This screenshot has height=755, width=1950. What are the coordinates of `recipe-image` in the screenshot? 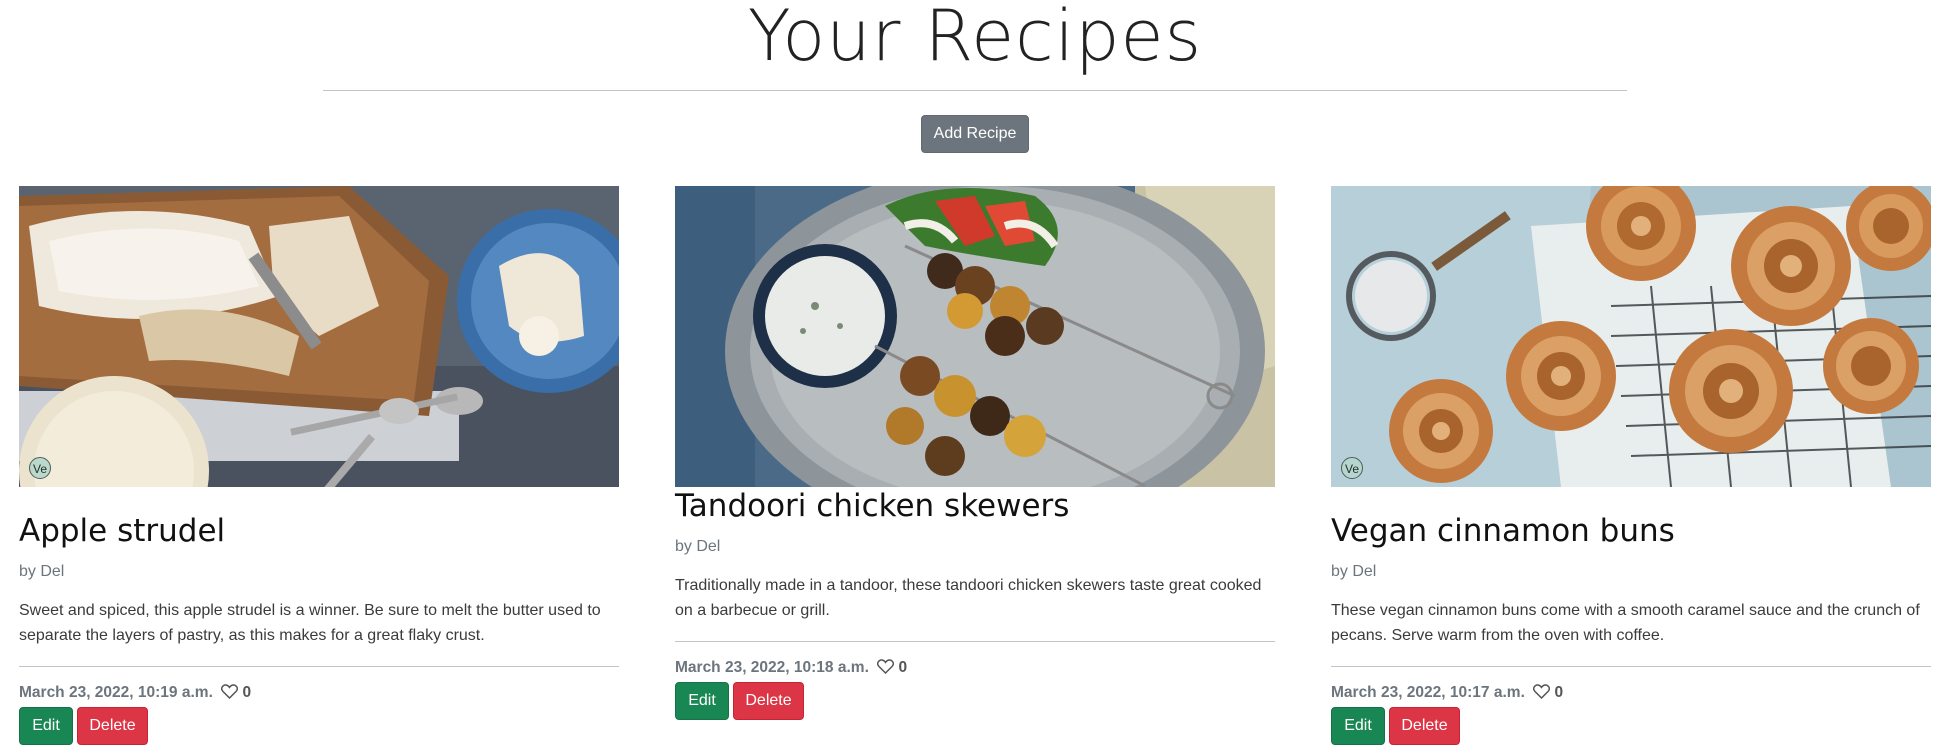 It's located at (975, 336).